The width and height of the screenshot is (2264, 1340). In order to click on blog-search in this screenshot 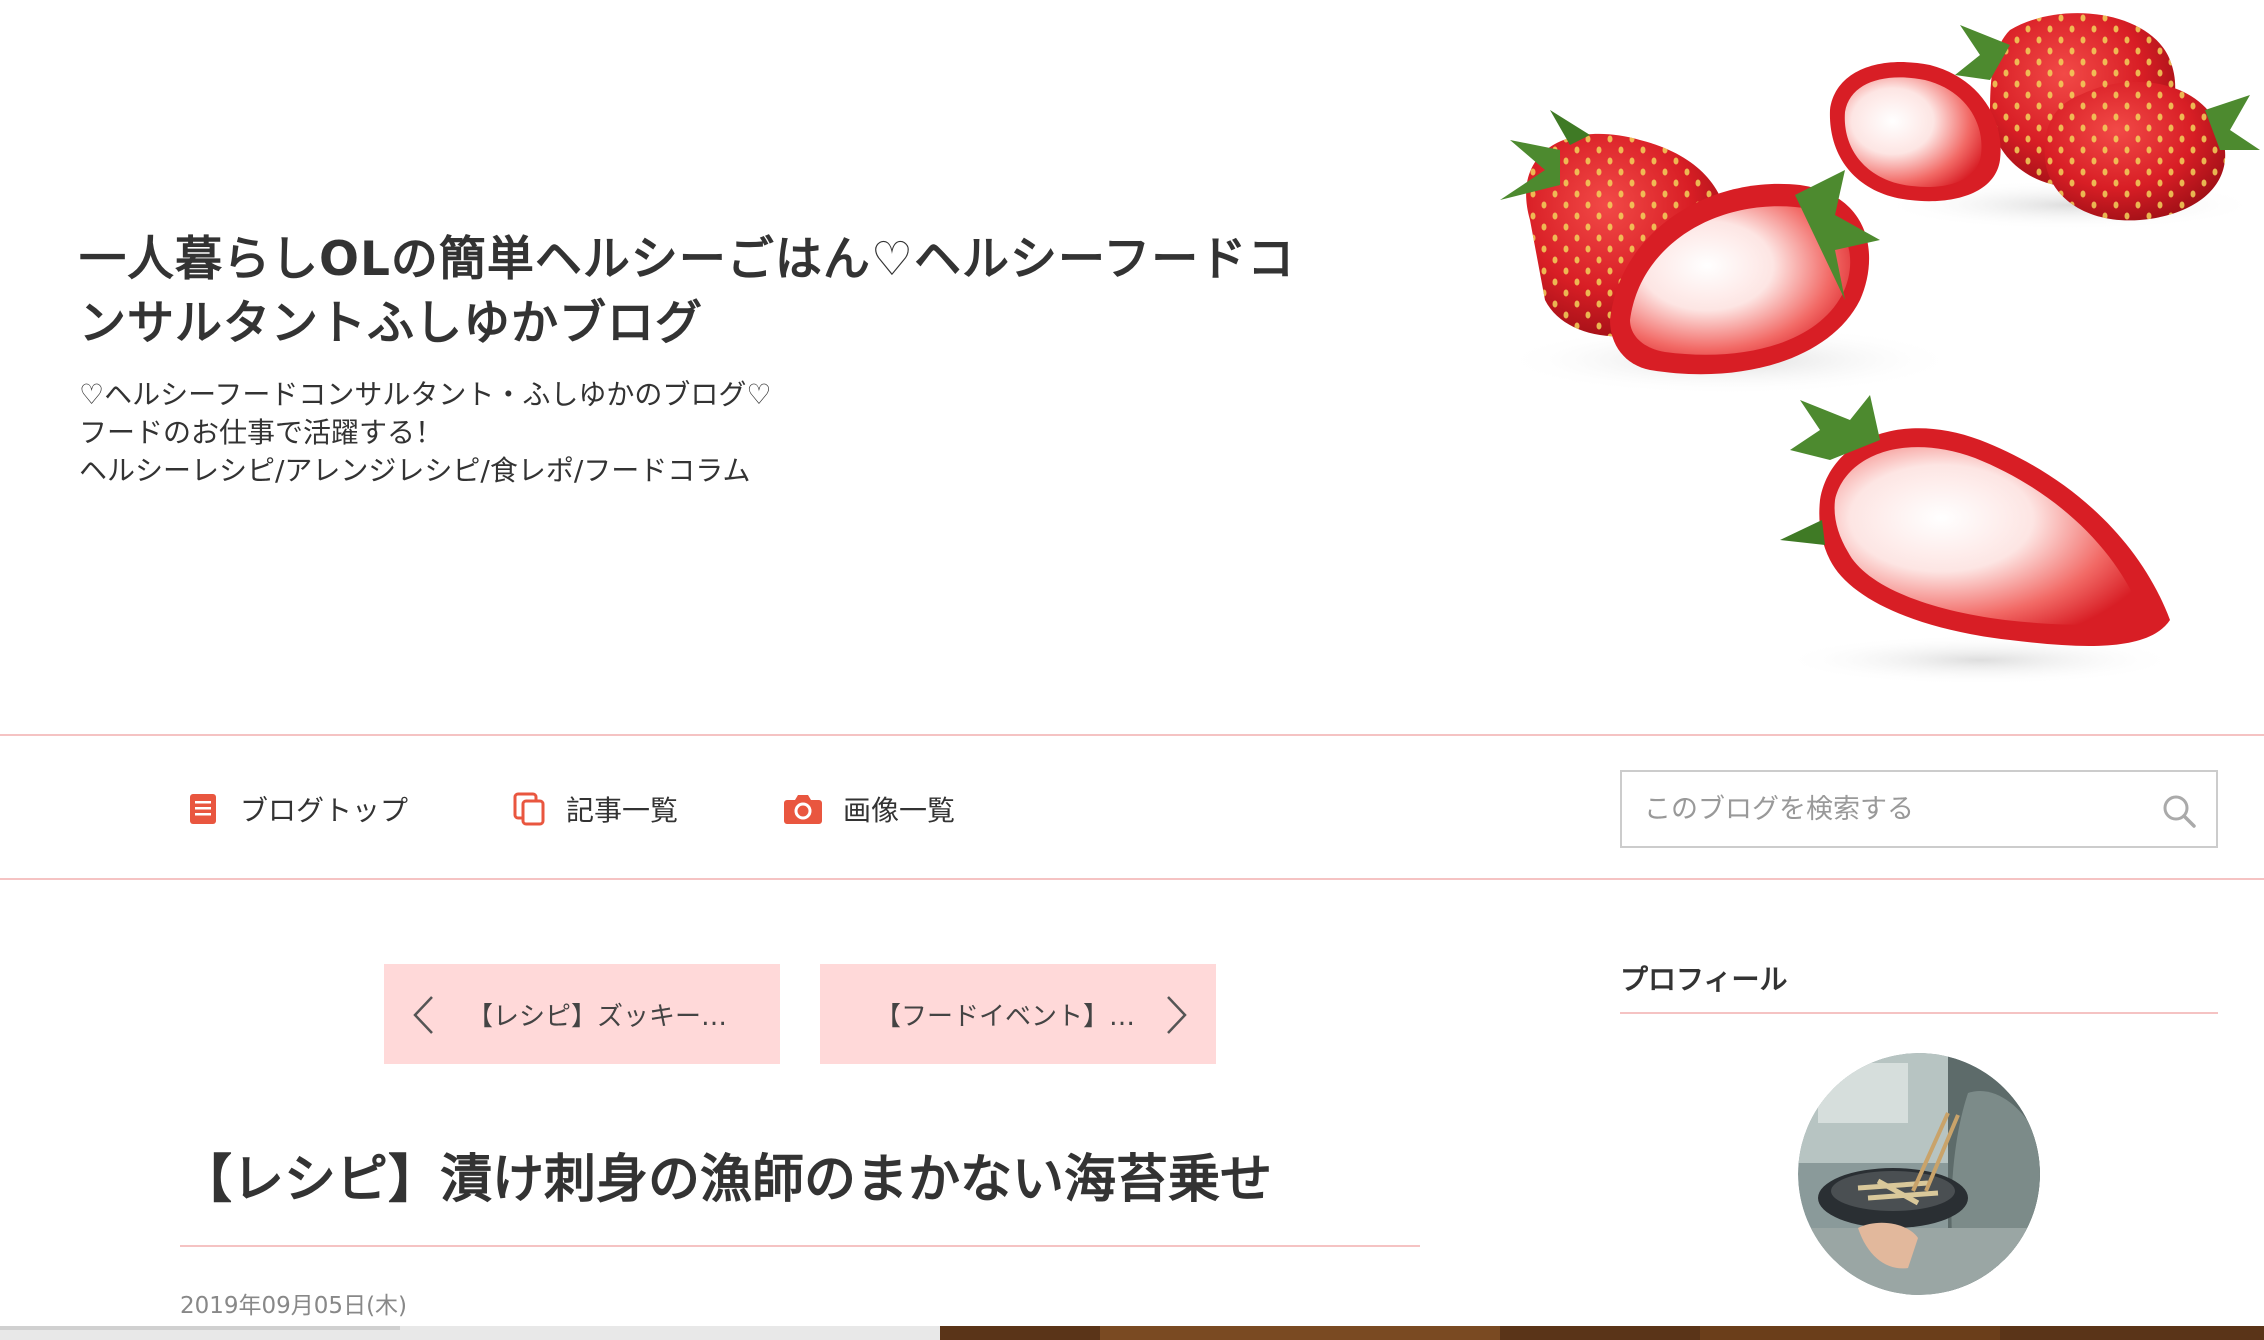, I will do `click(1919, 809)`.